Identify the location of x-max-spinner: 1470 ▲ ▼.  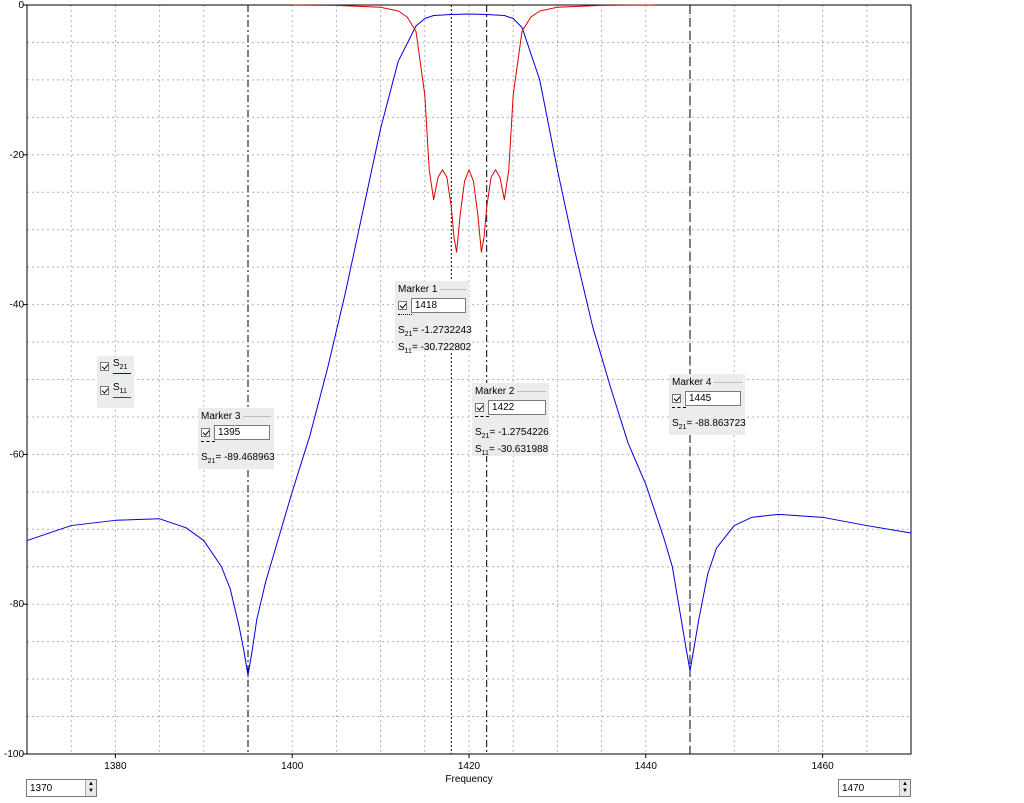
(874, 788).